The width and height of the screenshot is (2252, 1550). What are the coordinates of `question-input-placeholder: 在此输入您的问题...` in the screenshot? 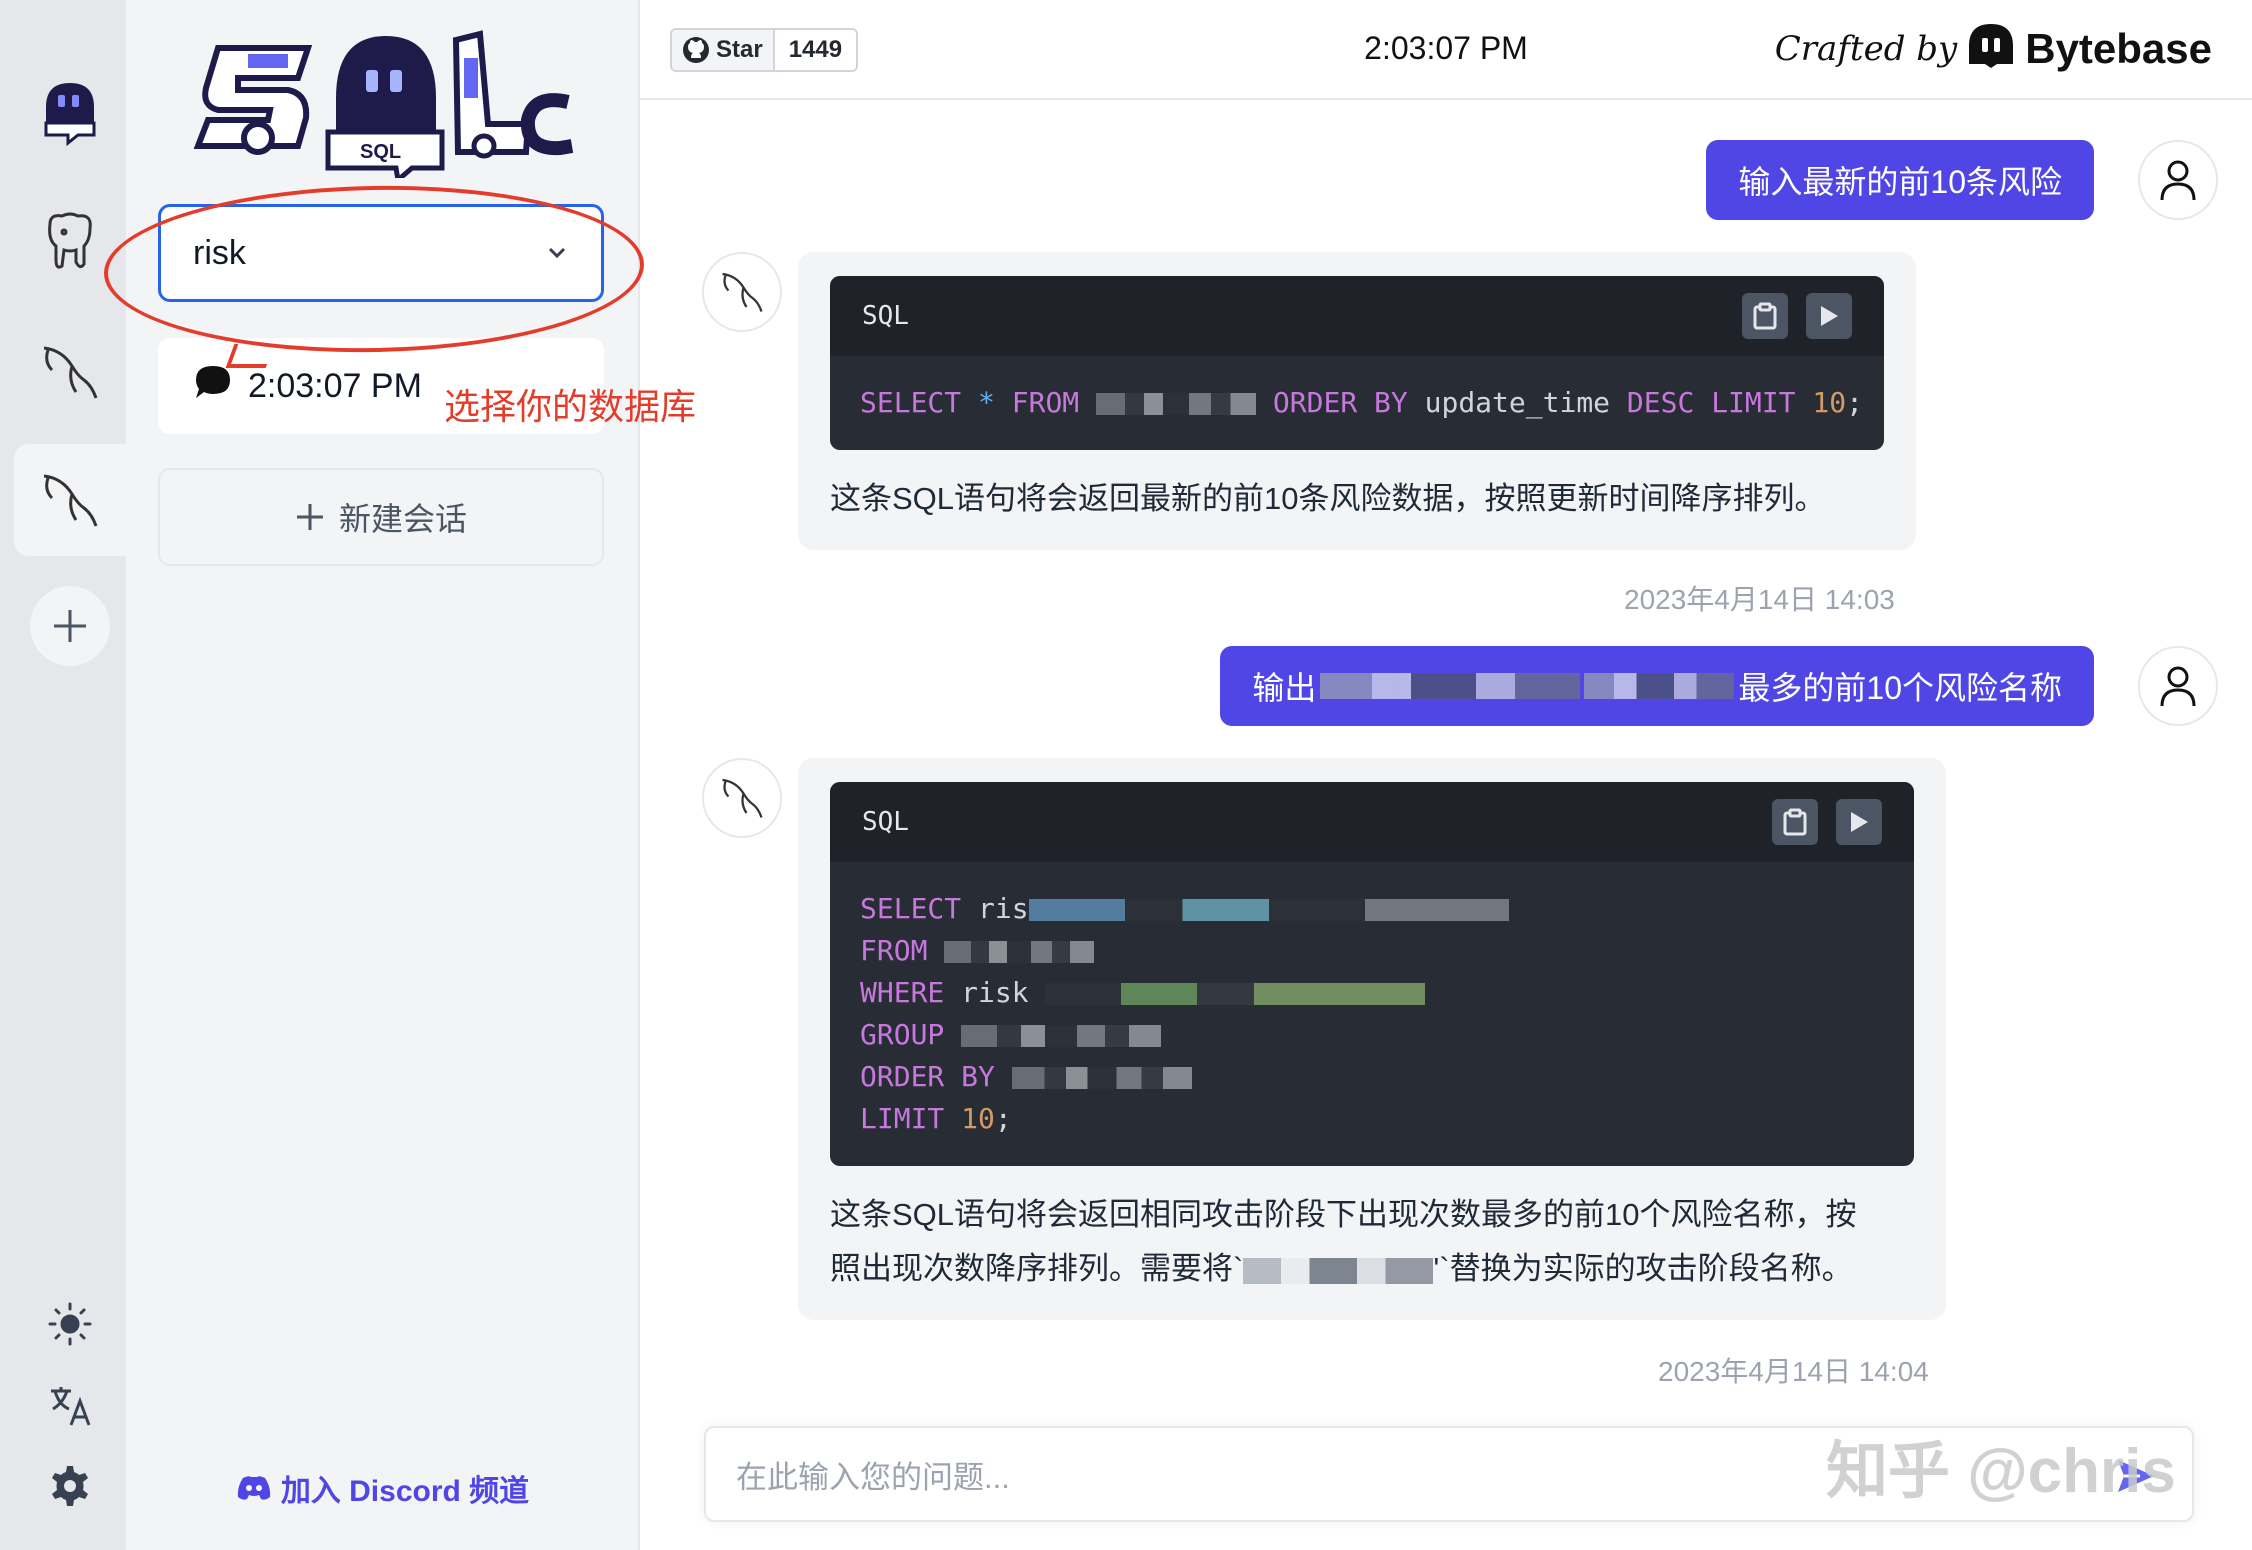 It's located at (873, 1477).